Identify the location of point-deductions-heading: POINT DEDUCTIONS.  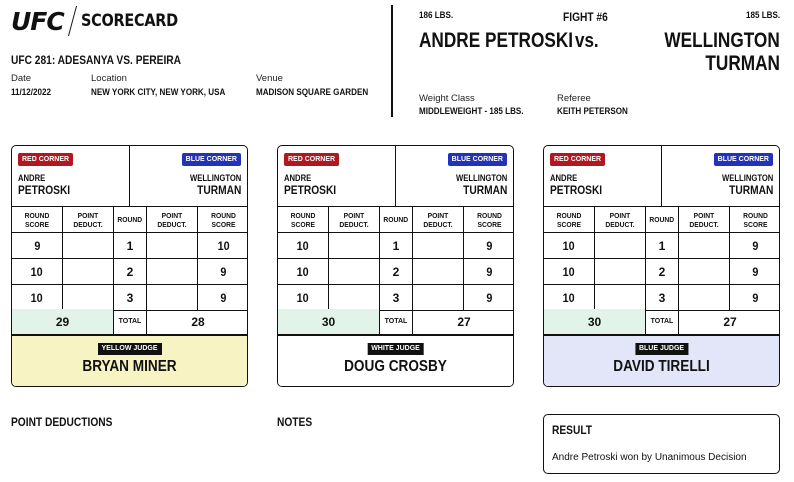
(62, 422).